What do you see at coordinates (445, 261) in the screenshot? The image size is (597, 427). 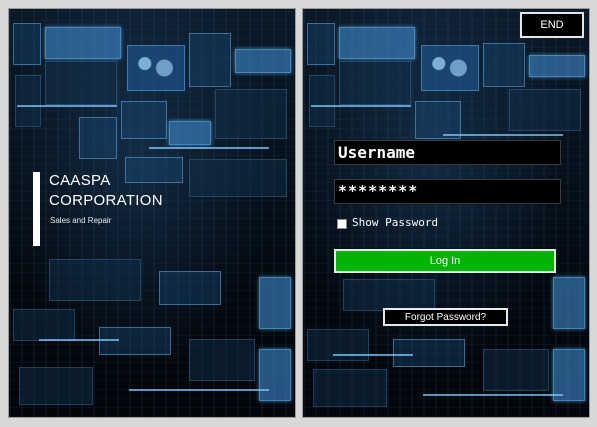 I see `login-button: Log In` at bounding box center [445, 261].